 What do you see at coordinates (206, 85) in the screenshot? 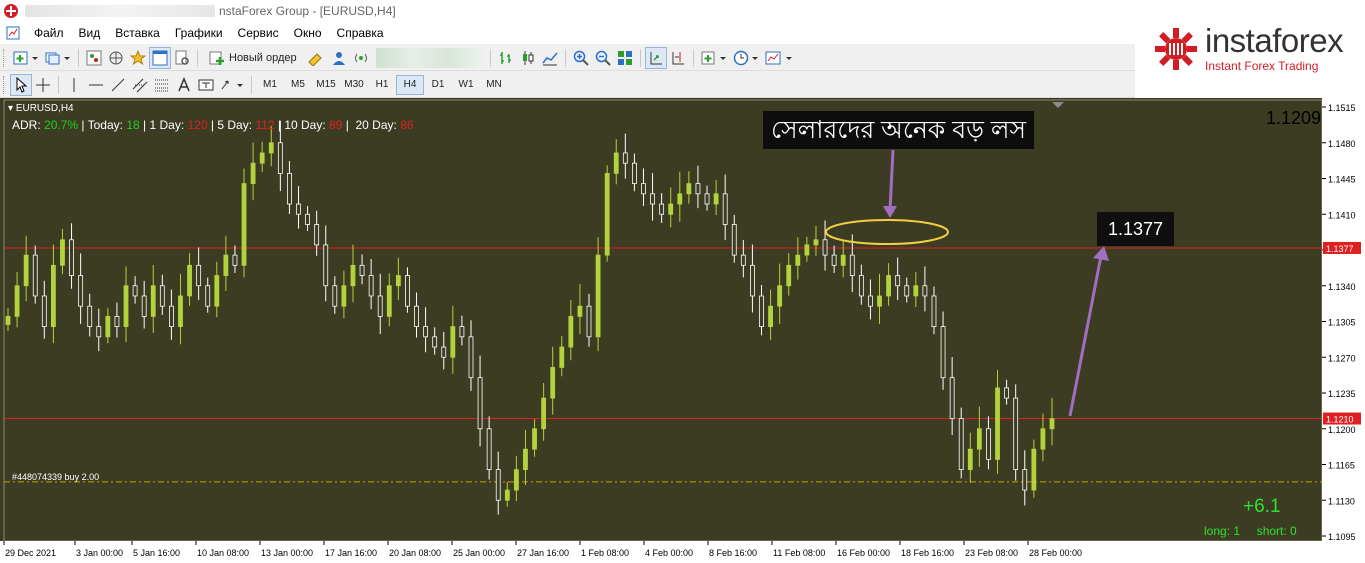
I see `text-label-icon` at bounding box center [206, 85].